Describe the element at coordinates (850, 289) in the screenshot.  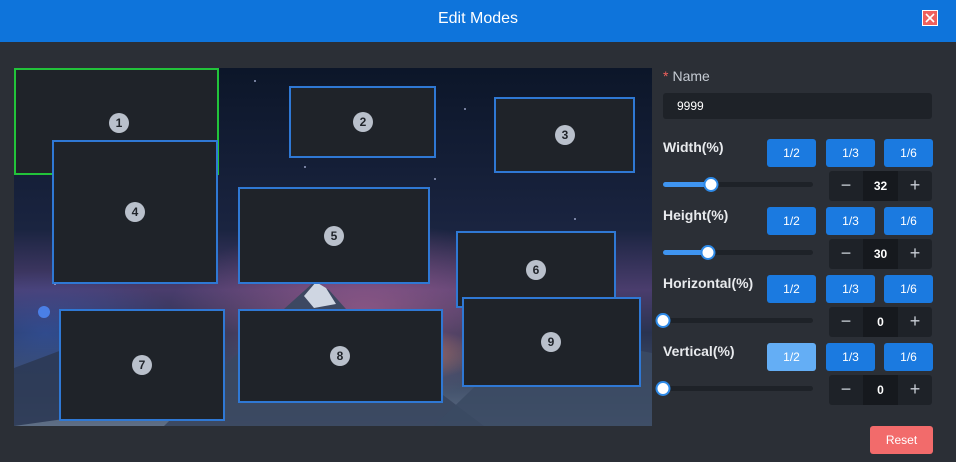
I see `horizontal-third-button: 1/3` at that location.